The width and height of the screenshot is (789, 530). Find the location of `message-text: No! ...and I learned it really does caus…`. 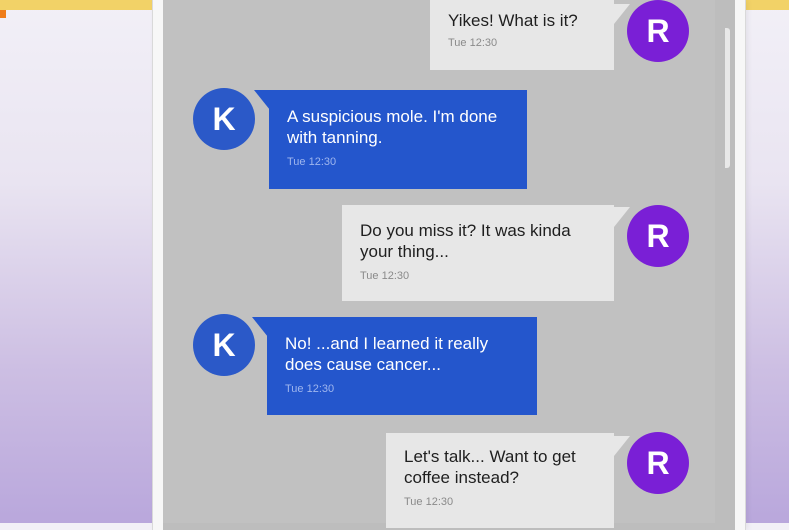

message-text: No! ...and I learned it really does caus… is located at coordinates (387, 354).